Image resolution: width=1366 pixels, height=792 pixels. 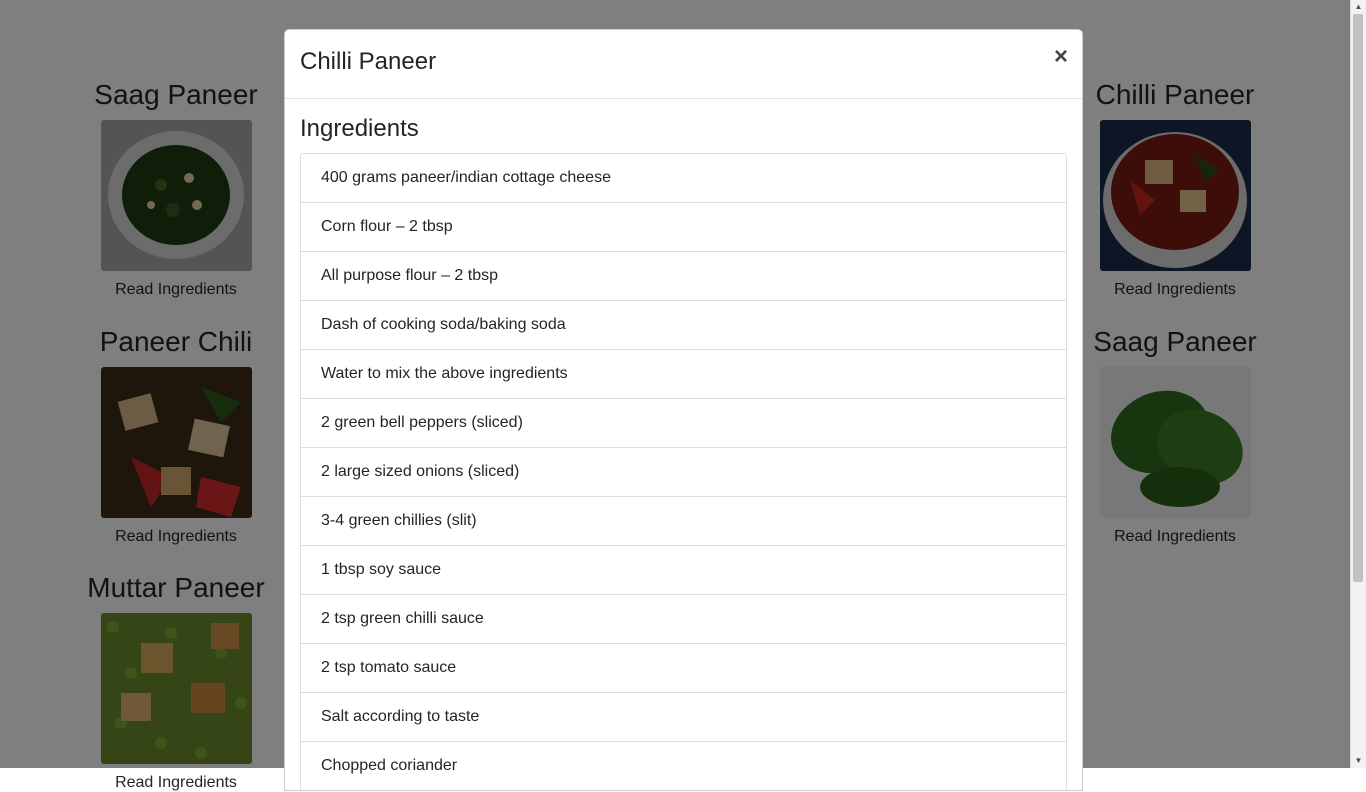 What do you see at coordinates (1358, 761) in the screenshot?
I see `scroll-down-arrow-icon: ▼` at bounding box center [1358, 761].